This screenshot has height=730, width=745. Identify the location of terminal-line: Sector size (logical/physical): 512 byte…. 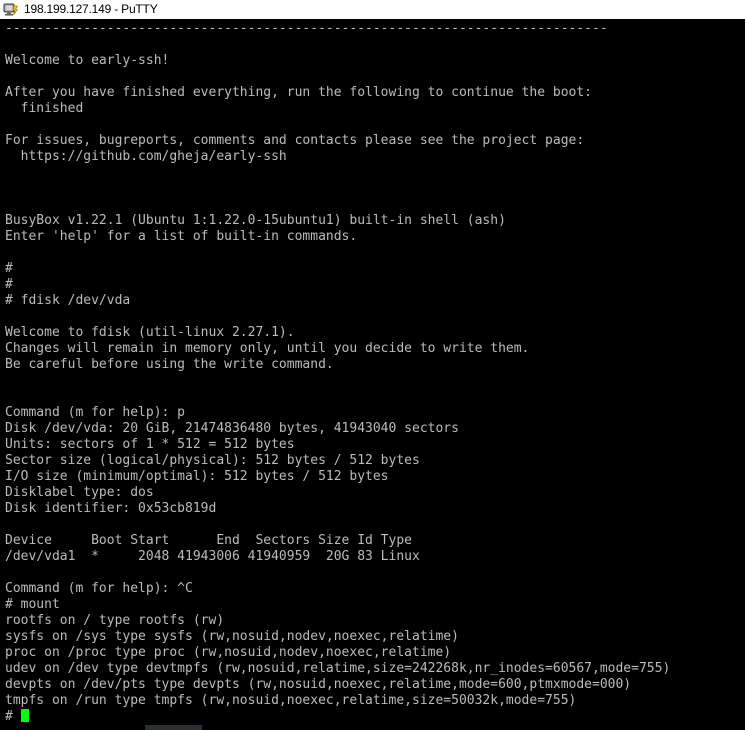
(212, 460).